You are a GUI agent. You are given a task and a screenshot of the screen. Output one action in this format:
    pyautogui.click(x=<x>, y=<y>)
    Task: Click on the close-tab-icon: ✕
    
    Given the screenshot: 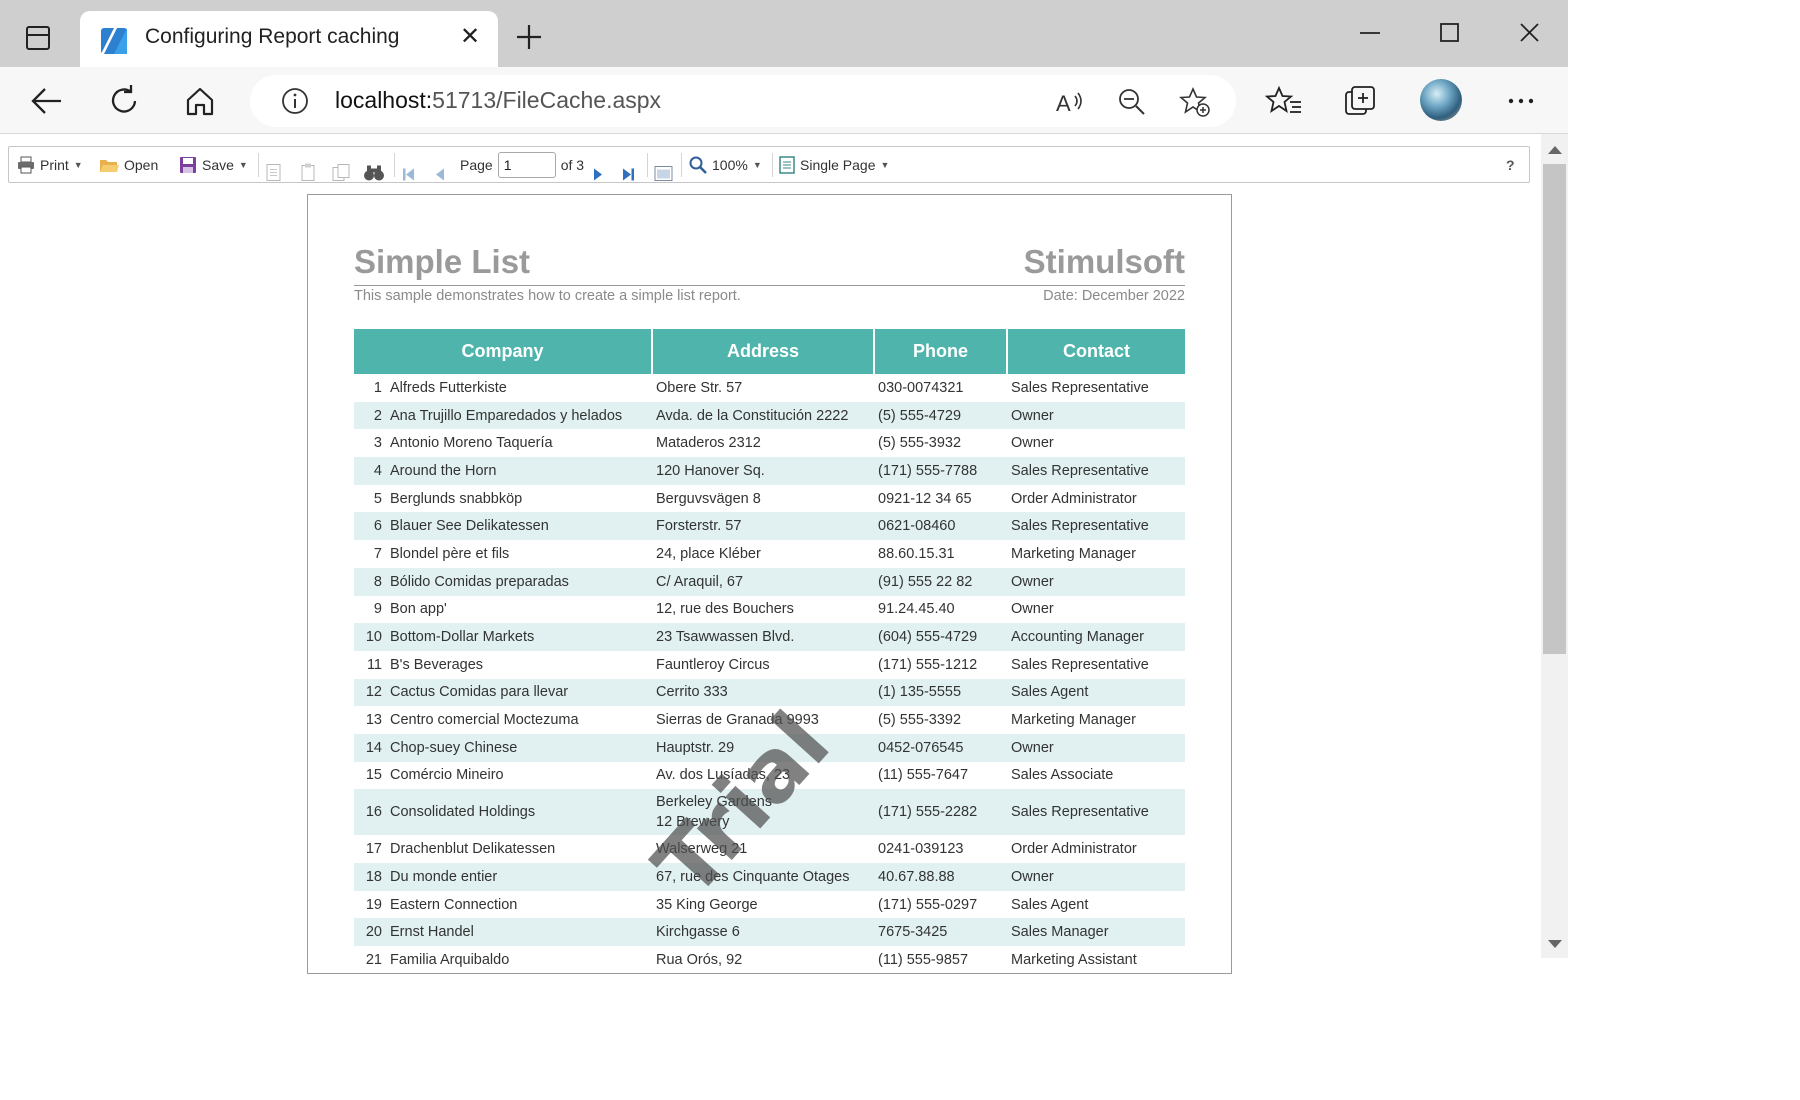 What is the action you would take?
    pyautogui.click(x=470, y=37)
    